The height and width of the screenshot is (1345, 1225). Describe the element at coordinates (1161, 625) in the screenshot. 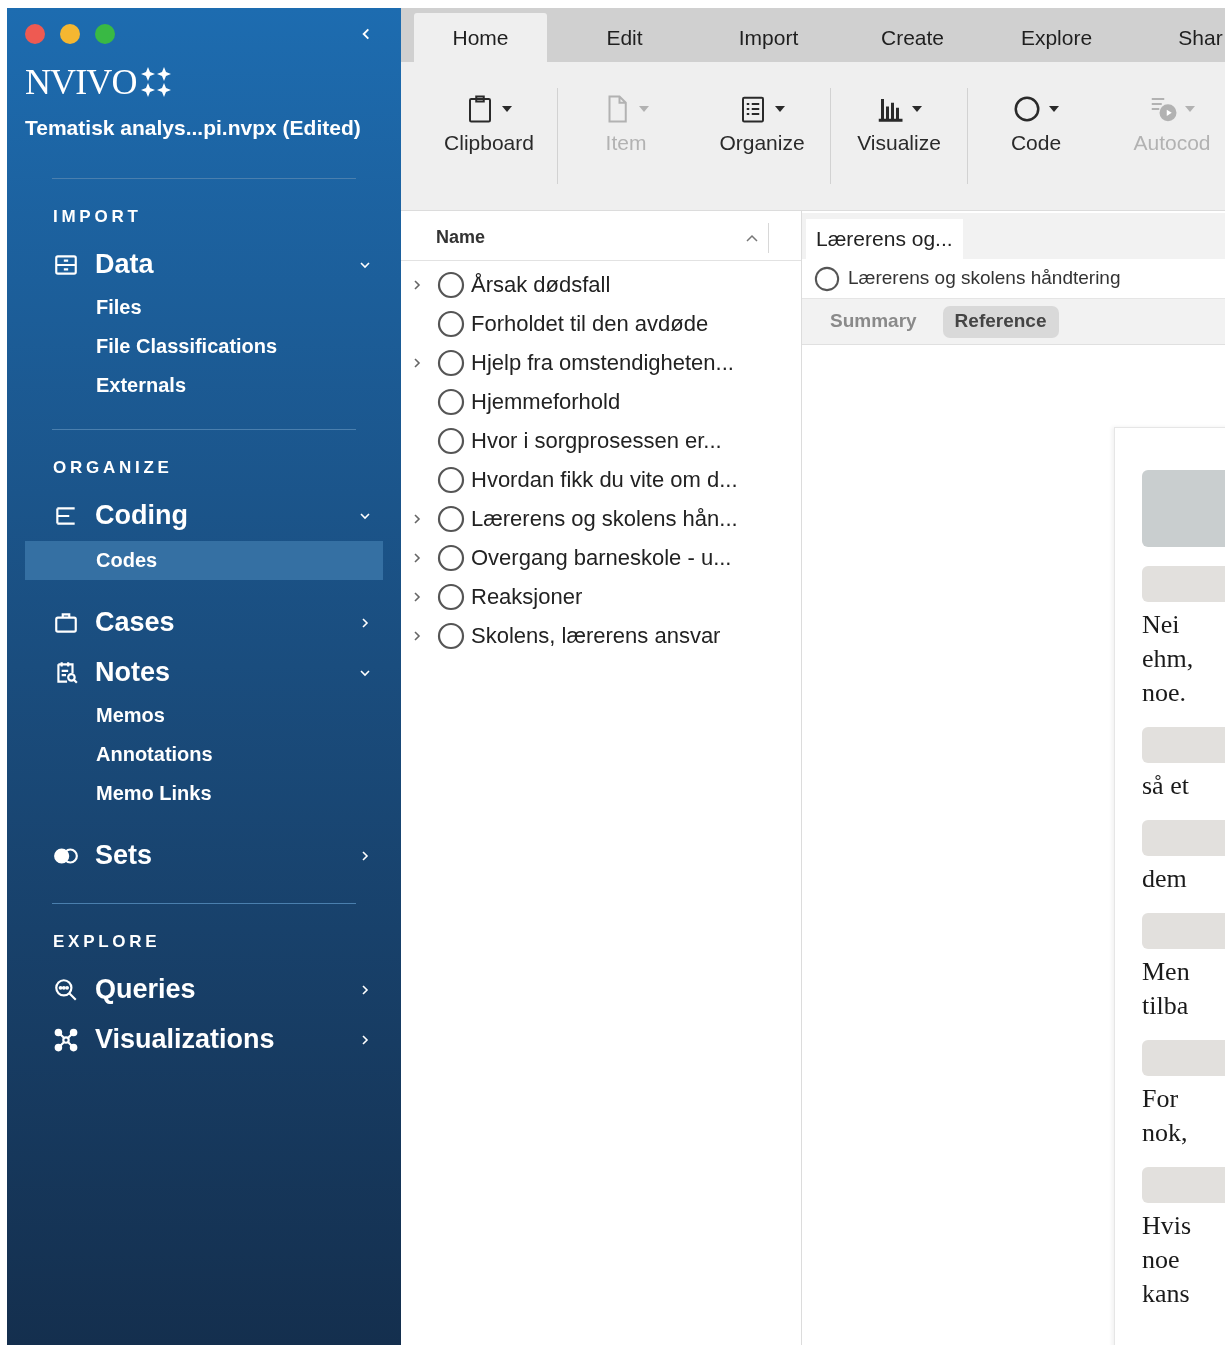

I see `document-text-line: Nei` at that location.